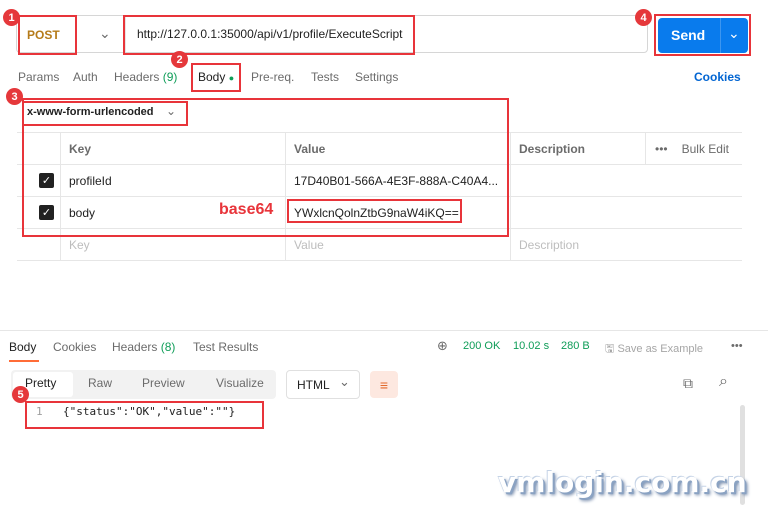 This screenshot has height=511, width=768. What do you see at coordinates (379, 149) in the screenshot?
I see `table-header-row: Key Value Description ••• Bulk Edit` at bounding box center [379, 149].